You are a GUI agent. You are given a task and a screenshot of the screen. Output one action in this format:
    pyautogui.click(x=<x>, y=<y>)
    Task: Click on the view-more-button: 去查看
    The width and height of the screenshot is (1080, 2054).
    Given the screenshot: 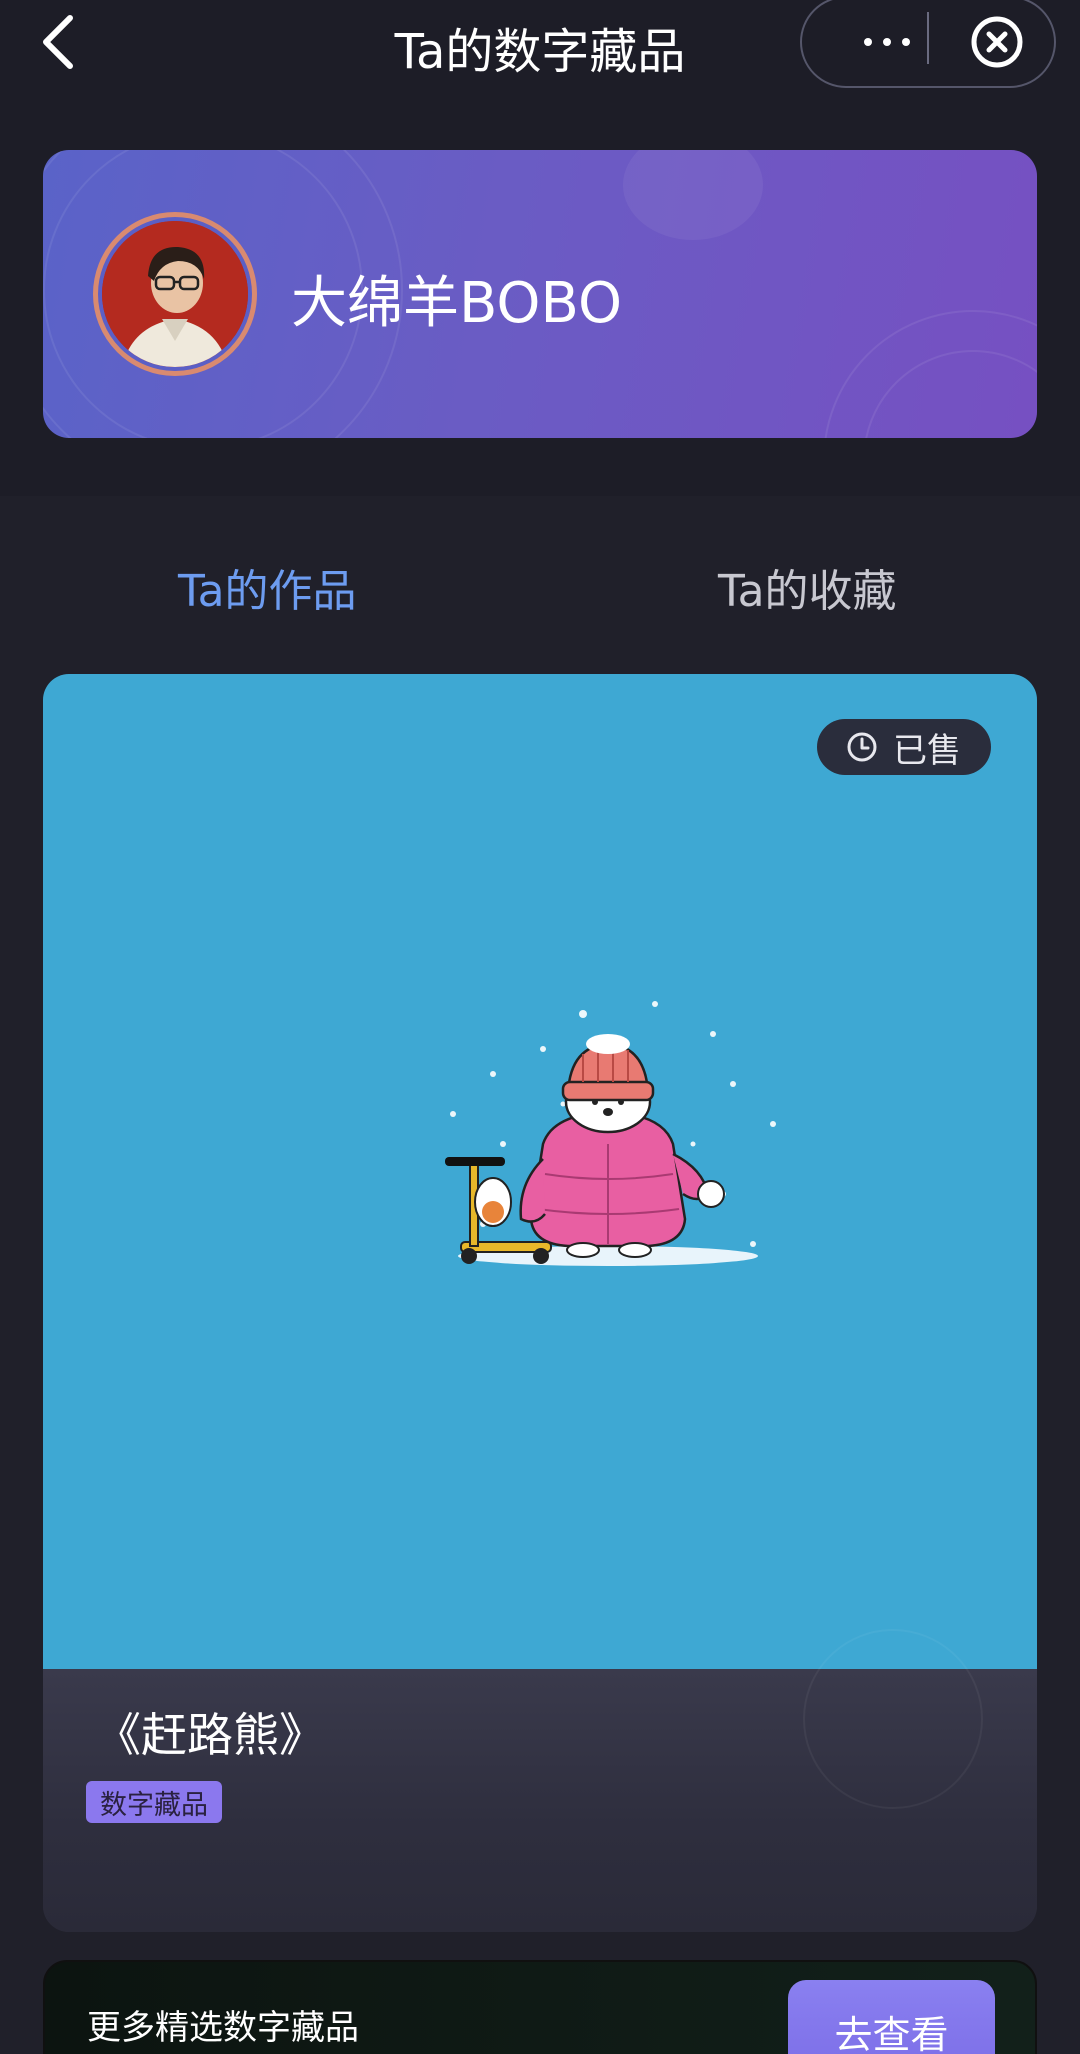 What is the action you would take?
    pyautogui.click(x=891, y=2017)
    